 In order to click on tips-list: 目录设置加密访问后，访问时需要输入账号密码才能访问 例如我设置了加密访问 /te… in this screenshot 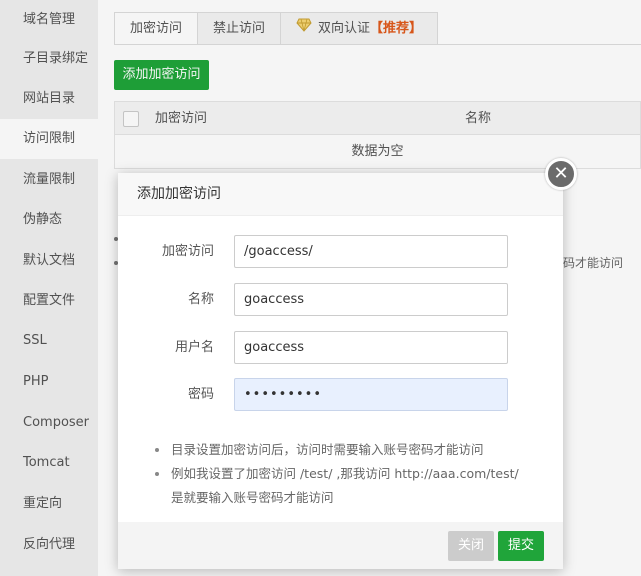, I will do `click(343, 474)`.